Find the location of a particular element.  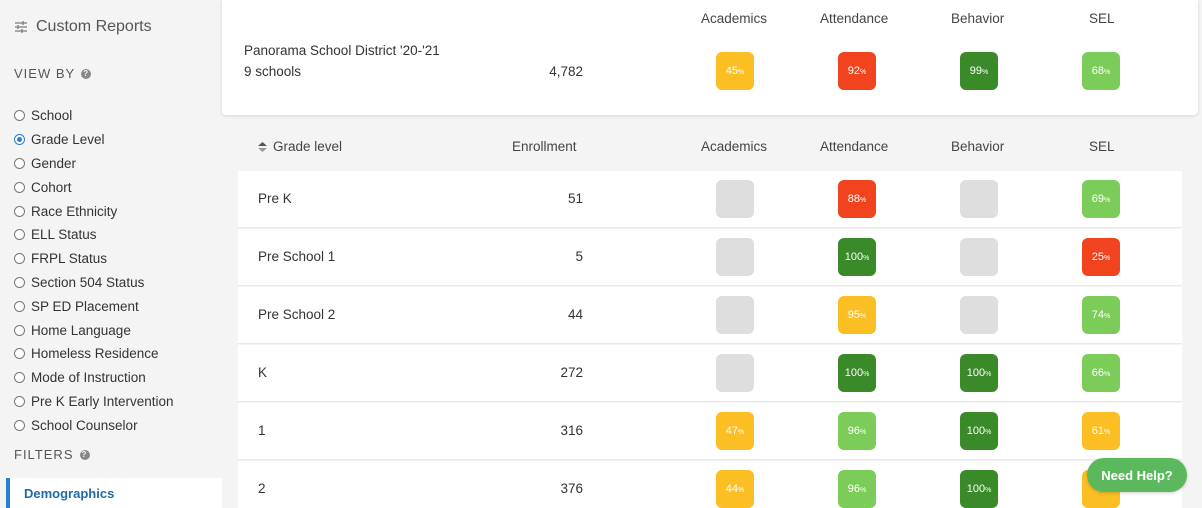

score-badge: 47% is located at coordinates (735, 431).